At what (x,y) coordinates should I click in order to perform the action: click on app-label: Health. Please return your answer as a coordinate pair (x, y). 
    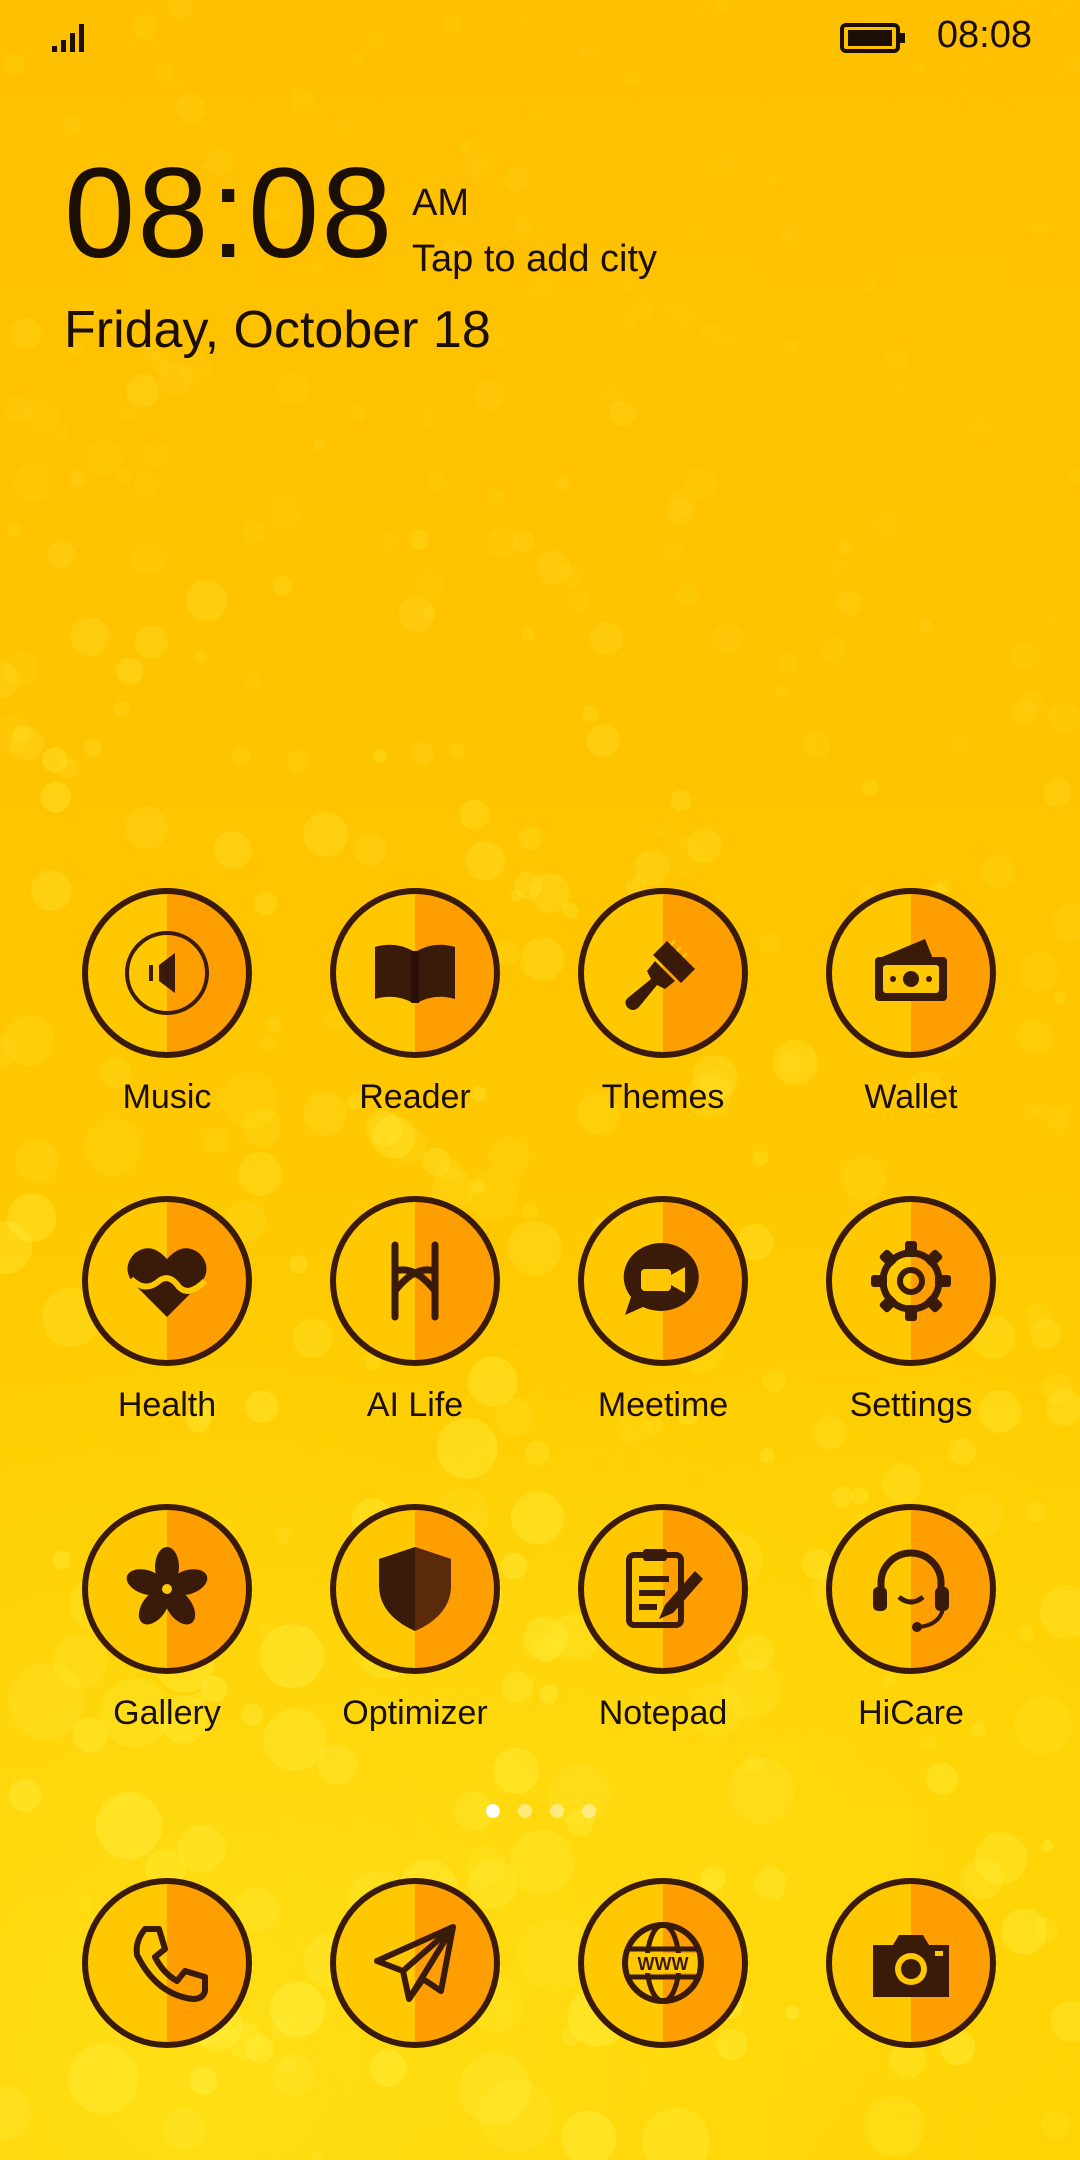
    Looking at the image, I should click on (167, 1405).